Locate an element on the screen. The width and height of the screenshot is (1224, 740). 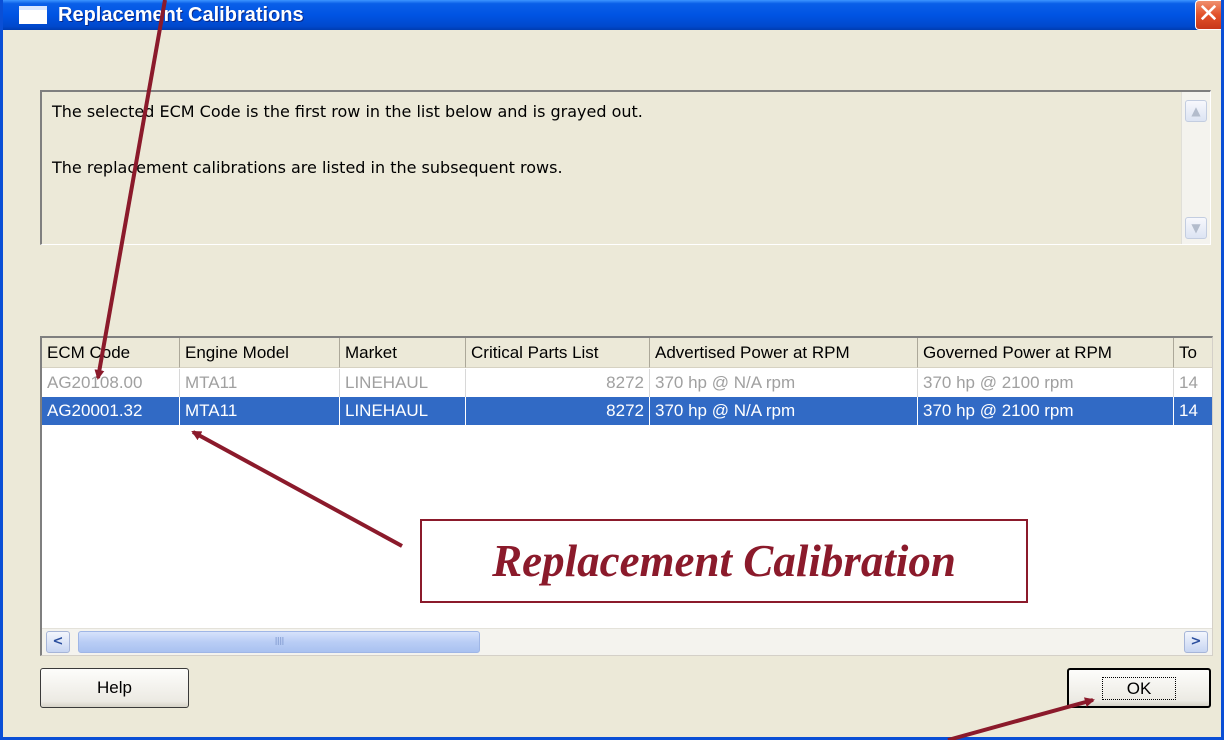
scrollbar-thumb: IIII is located at coordinates (279, 642).